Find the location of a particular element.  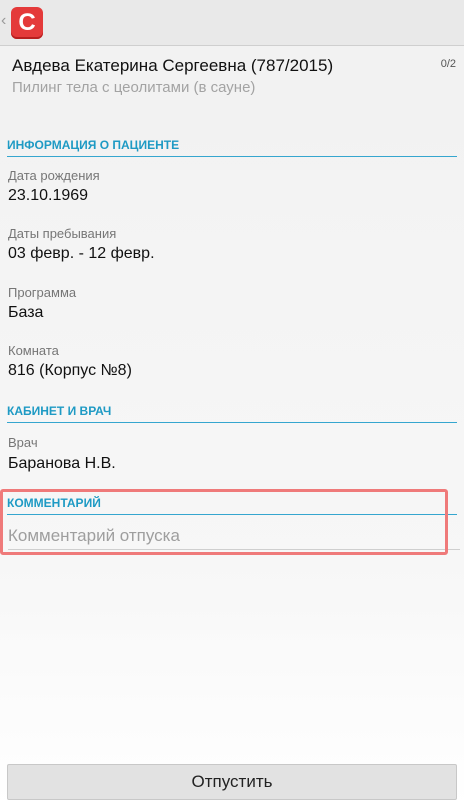

procedure-counter: 0/2 is located at coordinates (448, 64).